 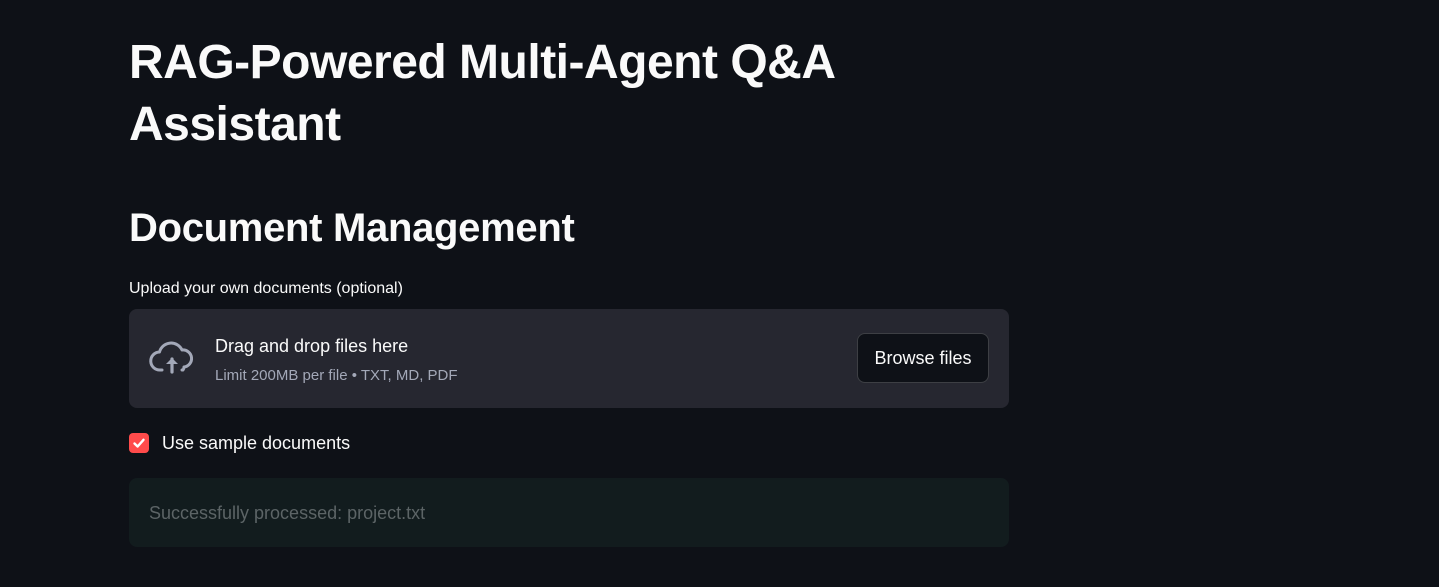 What do you see at coordinates (352, 228) in the screenshot?
I see `section-title-document-management: Document Management` at bounding box center [352, 228].